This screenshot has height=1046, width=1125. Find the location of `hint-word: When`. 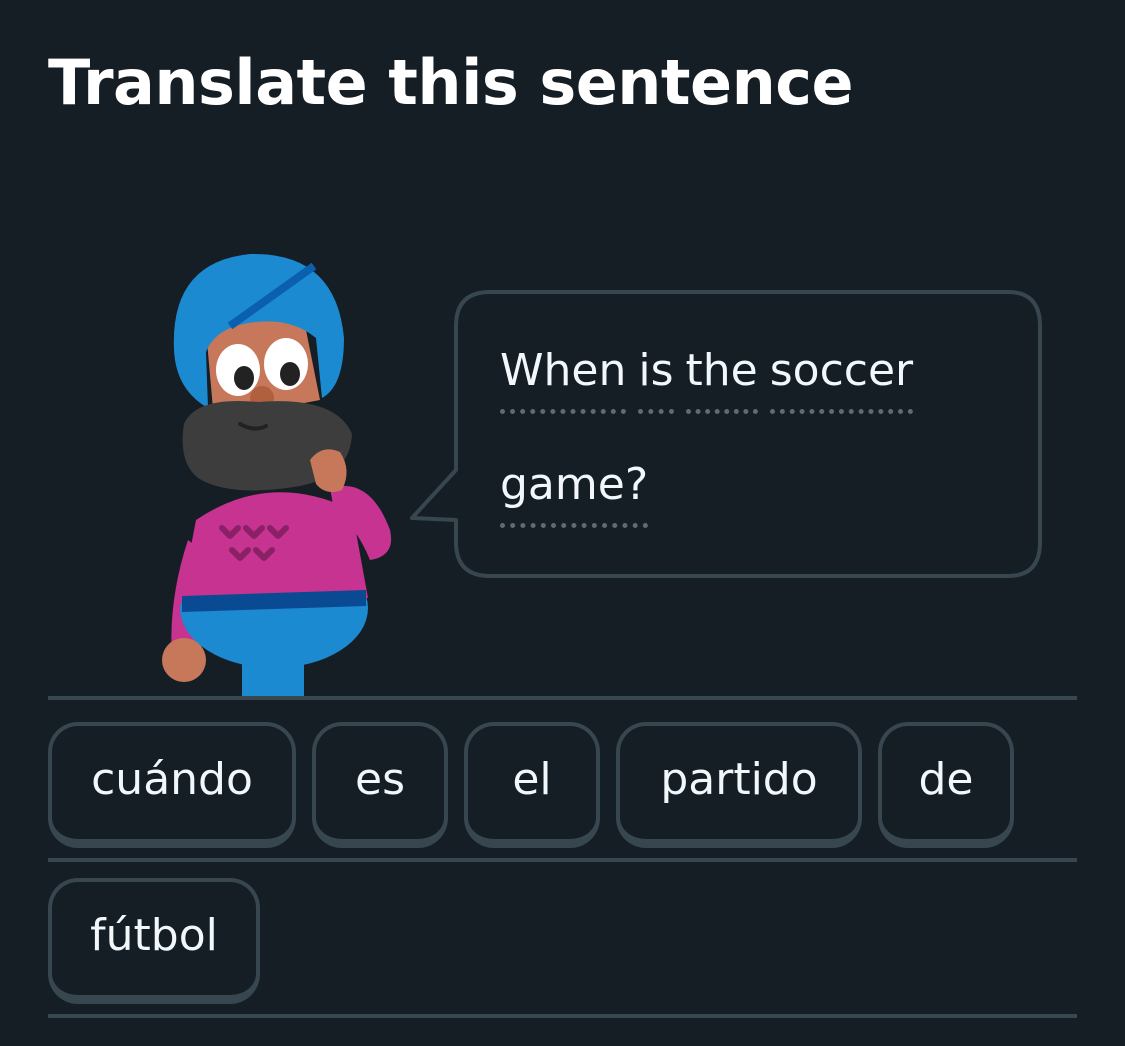

hint-word: When is located at coordinates (563, 378).